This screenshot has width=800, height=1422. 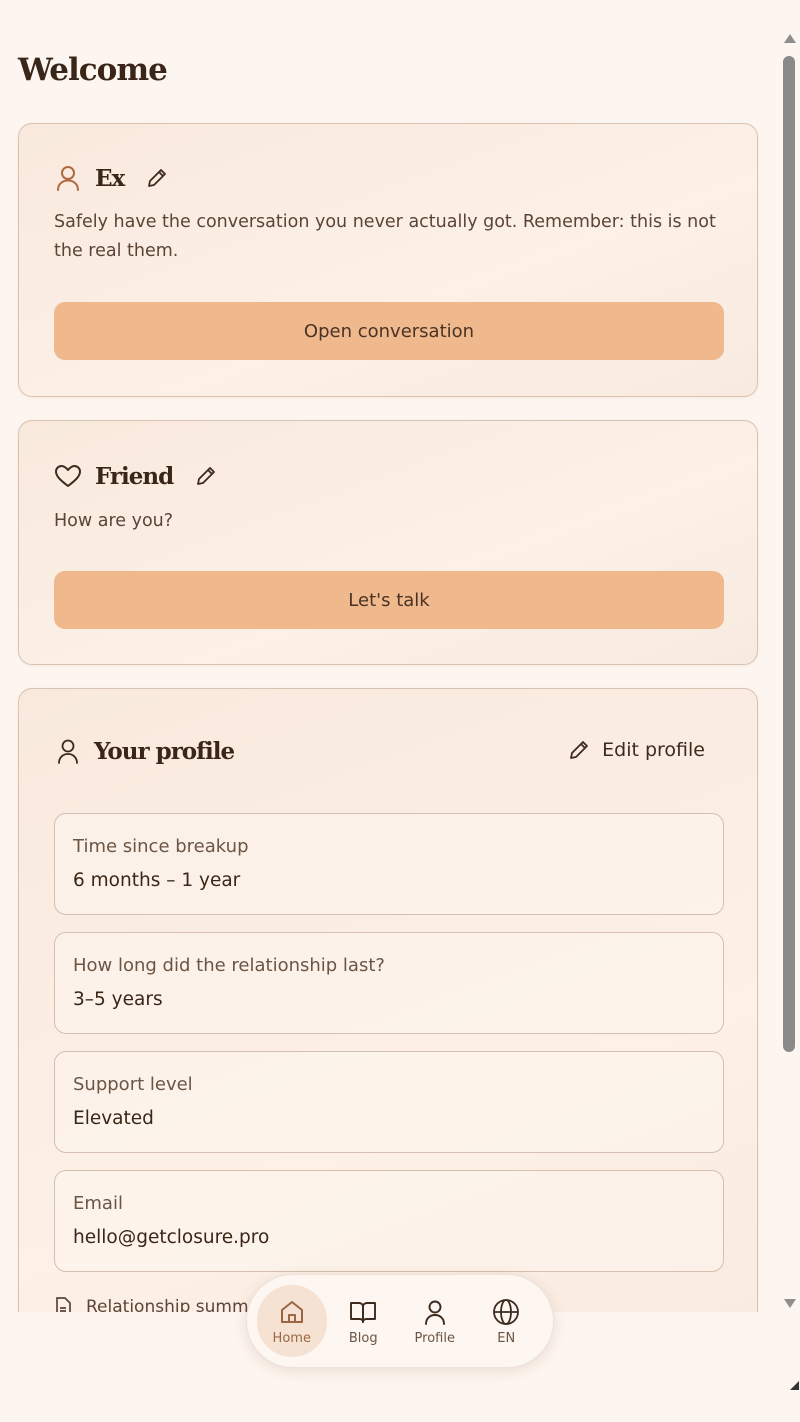 I want to click on field-label: Email, so click(x=98, y=1203).